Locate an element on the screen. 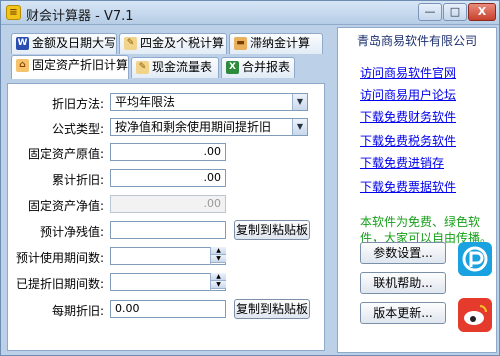  tab-amount-date-uppercase: W 金额及日期大写 is located at coordinates (64, 43).